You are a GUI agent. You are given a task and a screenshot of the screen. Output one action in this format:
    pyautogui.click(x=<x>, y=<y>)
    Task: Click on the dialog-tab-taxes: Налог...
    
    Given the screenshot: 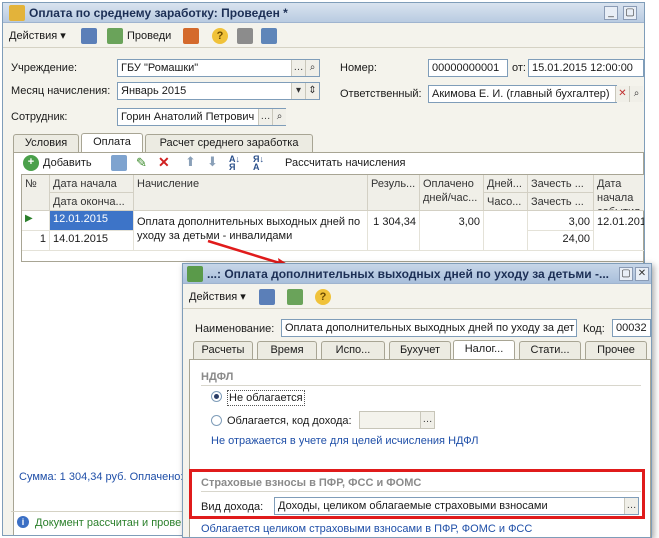 What is the action you would take?
    pyautogui.click(x=484, y=349)
    